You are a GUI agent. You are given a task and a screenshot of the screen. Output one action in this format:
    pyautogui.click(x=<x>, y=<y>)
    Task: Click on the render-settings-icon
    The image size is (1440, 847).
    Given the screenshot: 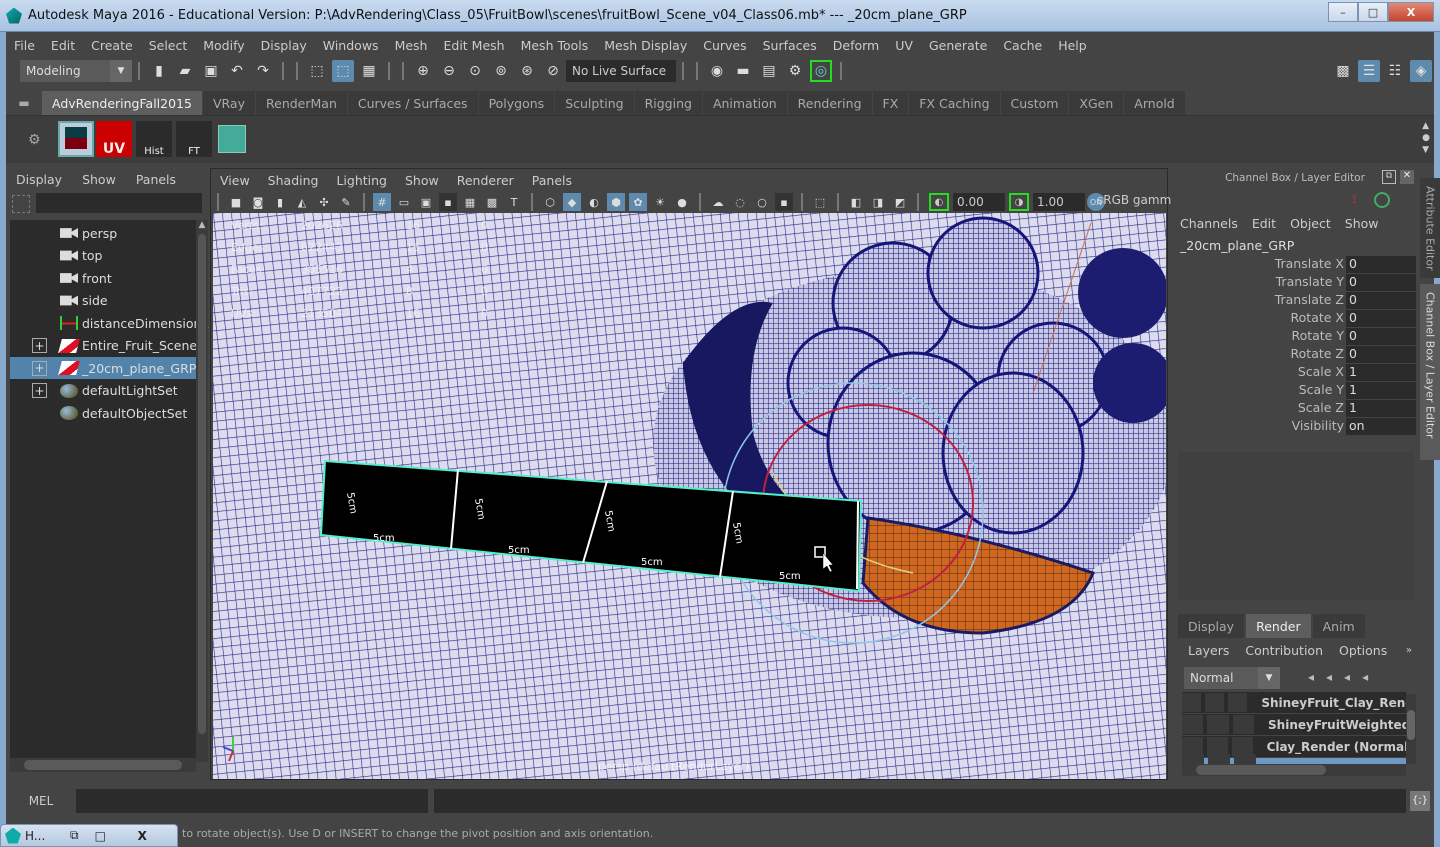 What is the action you would take?
    pyautogui.click(x=1238, y=702)
    